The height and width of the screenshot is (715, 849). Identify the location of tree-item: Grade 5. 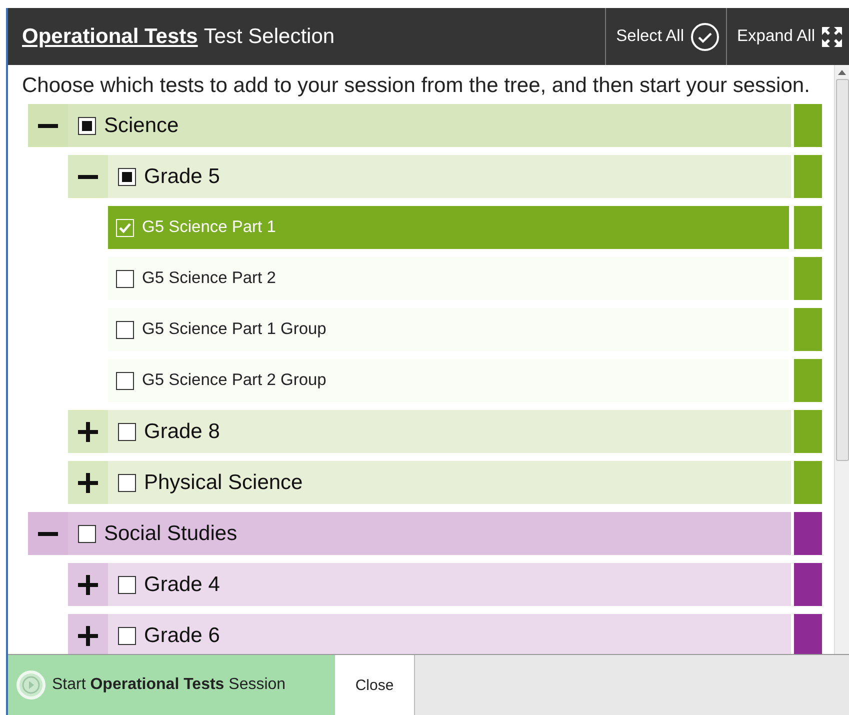
(449, 176).